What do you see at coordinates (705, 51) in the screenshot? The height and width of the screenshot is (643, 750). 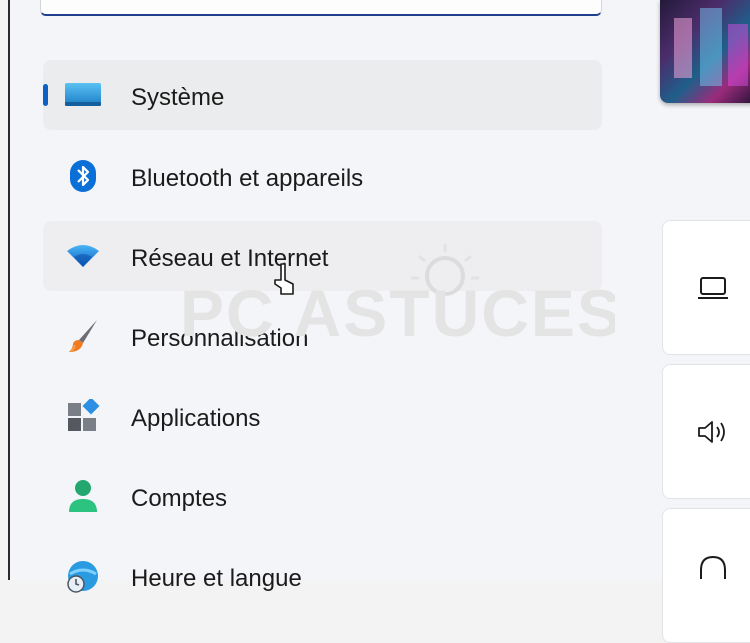 I see `wallpaper-preview` at bounding box center [705, 51].